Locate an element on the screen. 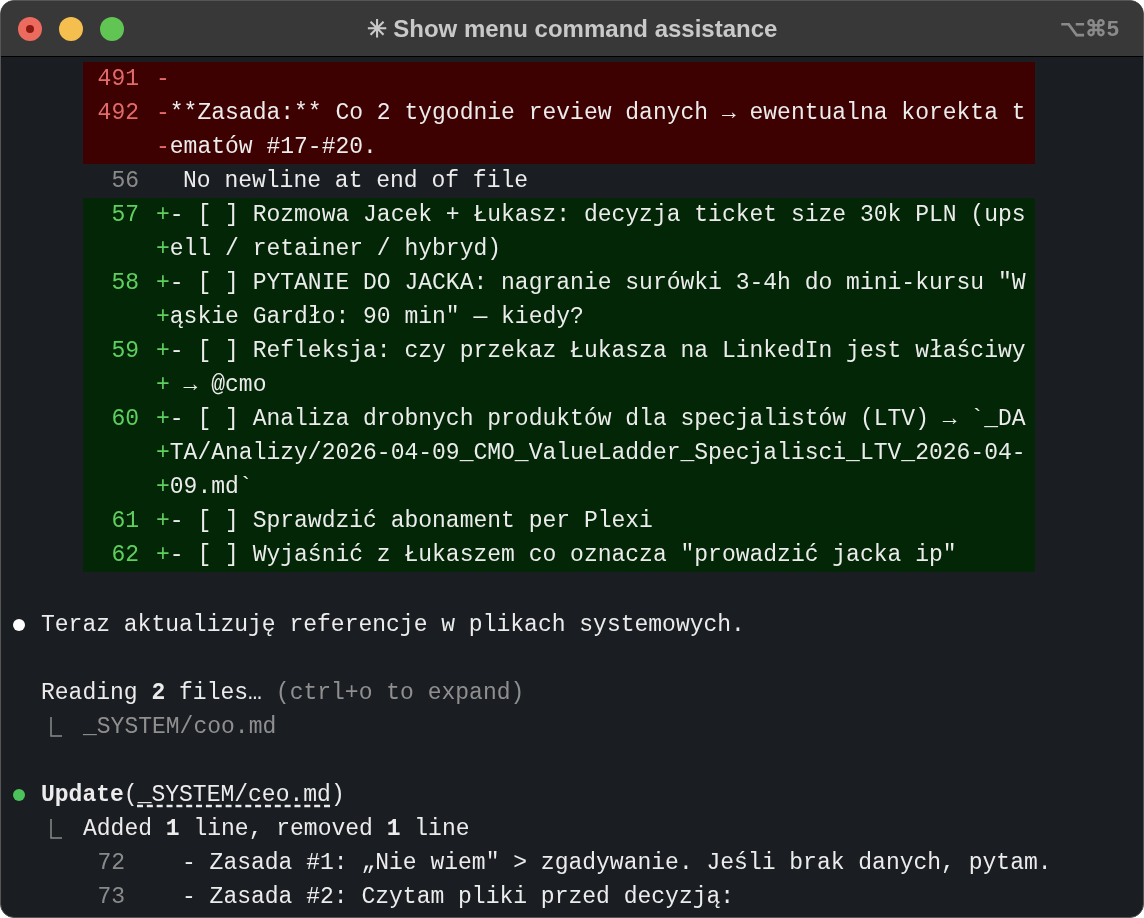 This screenshot has width=1144, height=918. code-text: - is located at coordinates (163, 79).